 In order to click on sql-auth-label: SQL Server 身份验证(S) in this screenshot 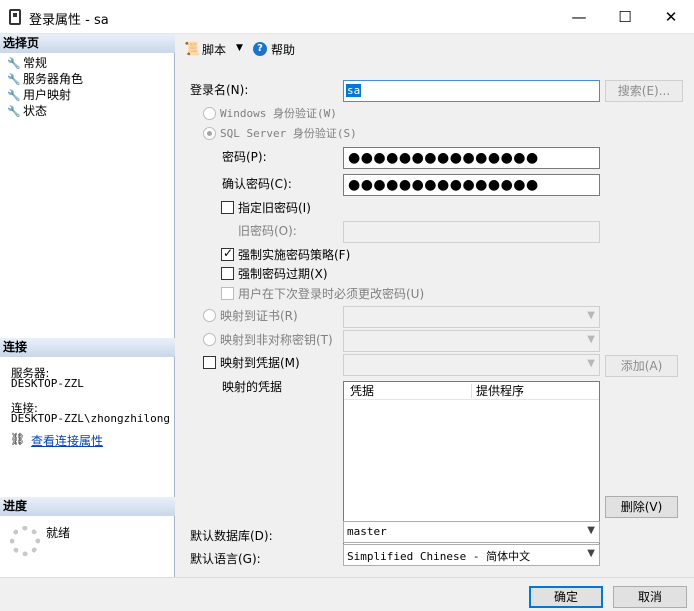, I will do `click(288, 133)`.